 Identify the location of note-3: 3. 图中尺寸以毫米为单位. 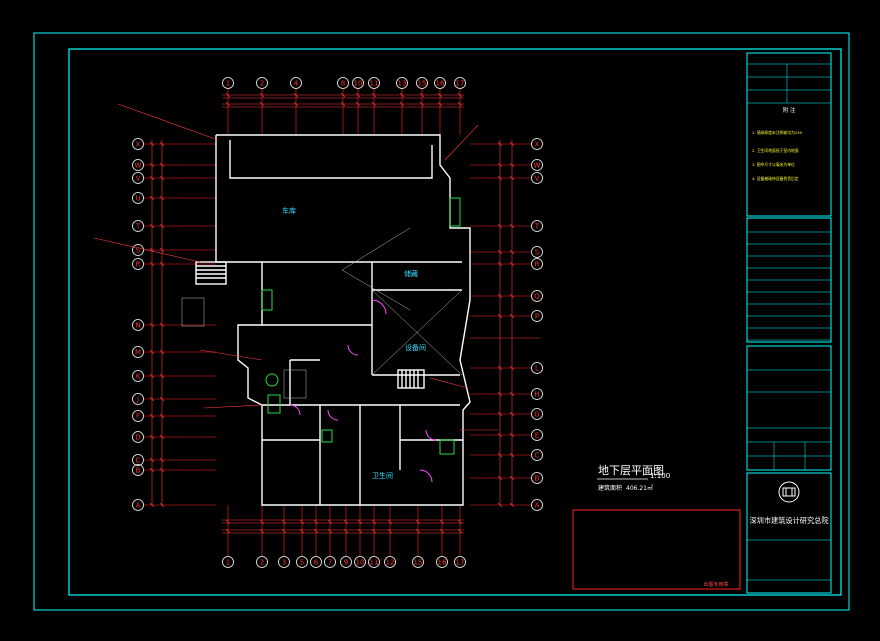
(773, 164).